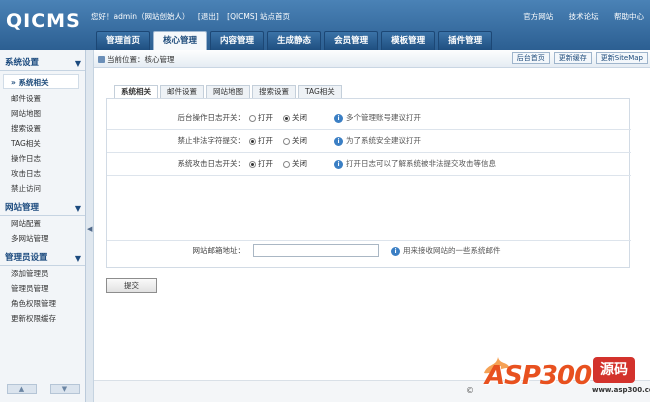  Describe the element at coordinates (42, 113) in the screenshot. I see `sidebar-item-sitemap: 网站地图` at that location.